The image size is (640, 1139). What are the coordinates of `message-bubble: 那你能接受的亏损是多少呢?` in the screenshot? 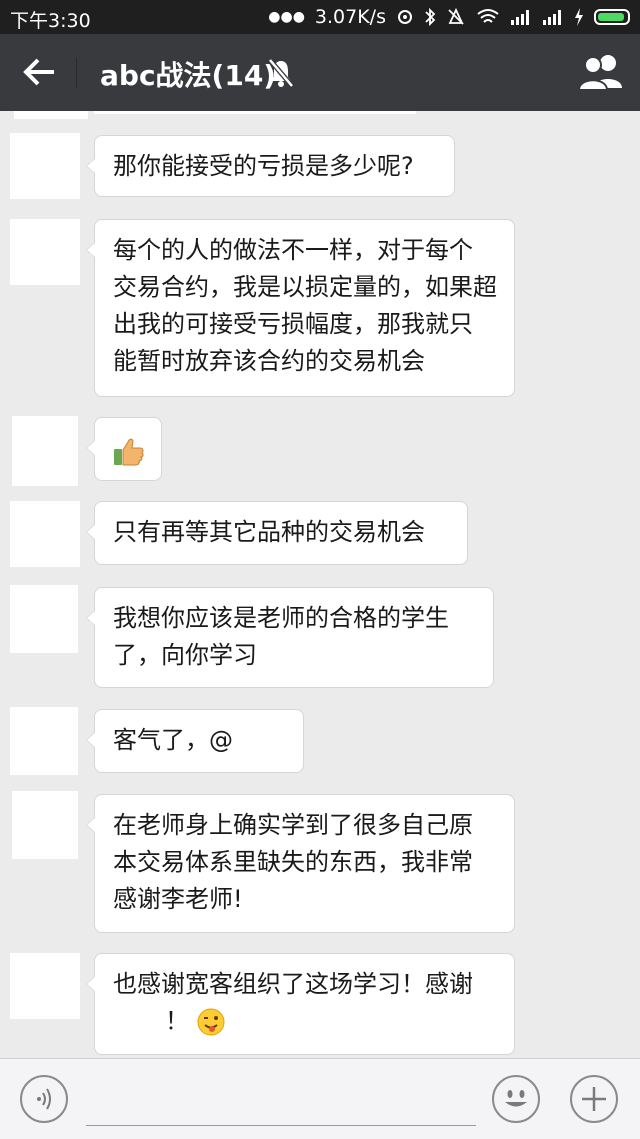 It's located at (270, 166).